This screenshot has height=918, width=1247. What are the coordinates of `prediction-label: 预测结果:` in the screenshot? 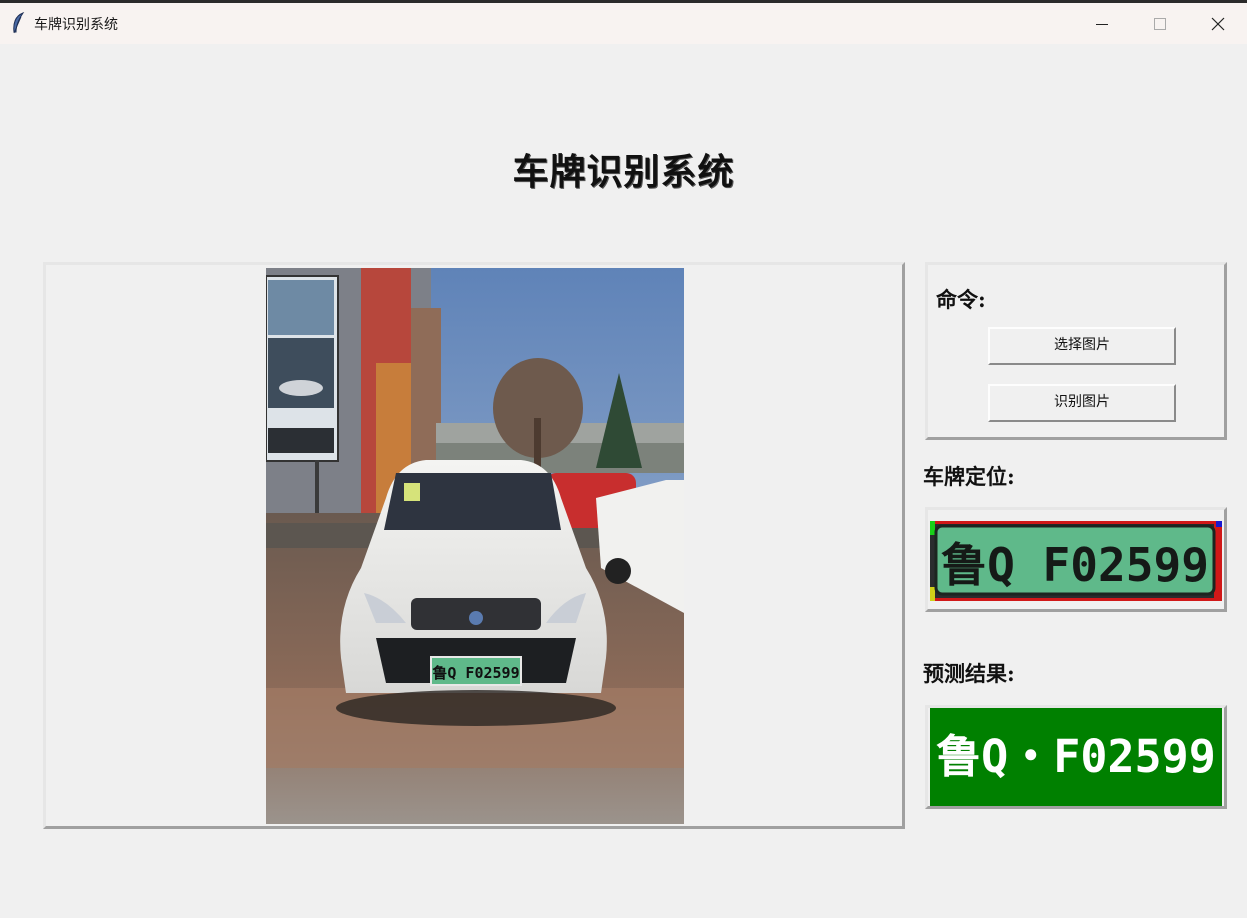 It's located at (969, 673).